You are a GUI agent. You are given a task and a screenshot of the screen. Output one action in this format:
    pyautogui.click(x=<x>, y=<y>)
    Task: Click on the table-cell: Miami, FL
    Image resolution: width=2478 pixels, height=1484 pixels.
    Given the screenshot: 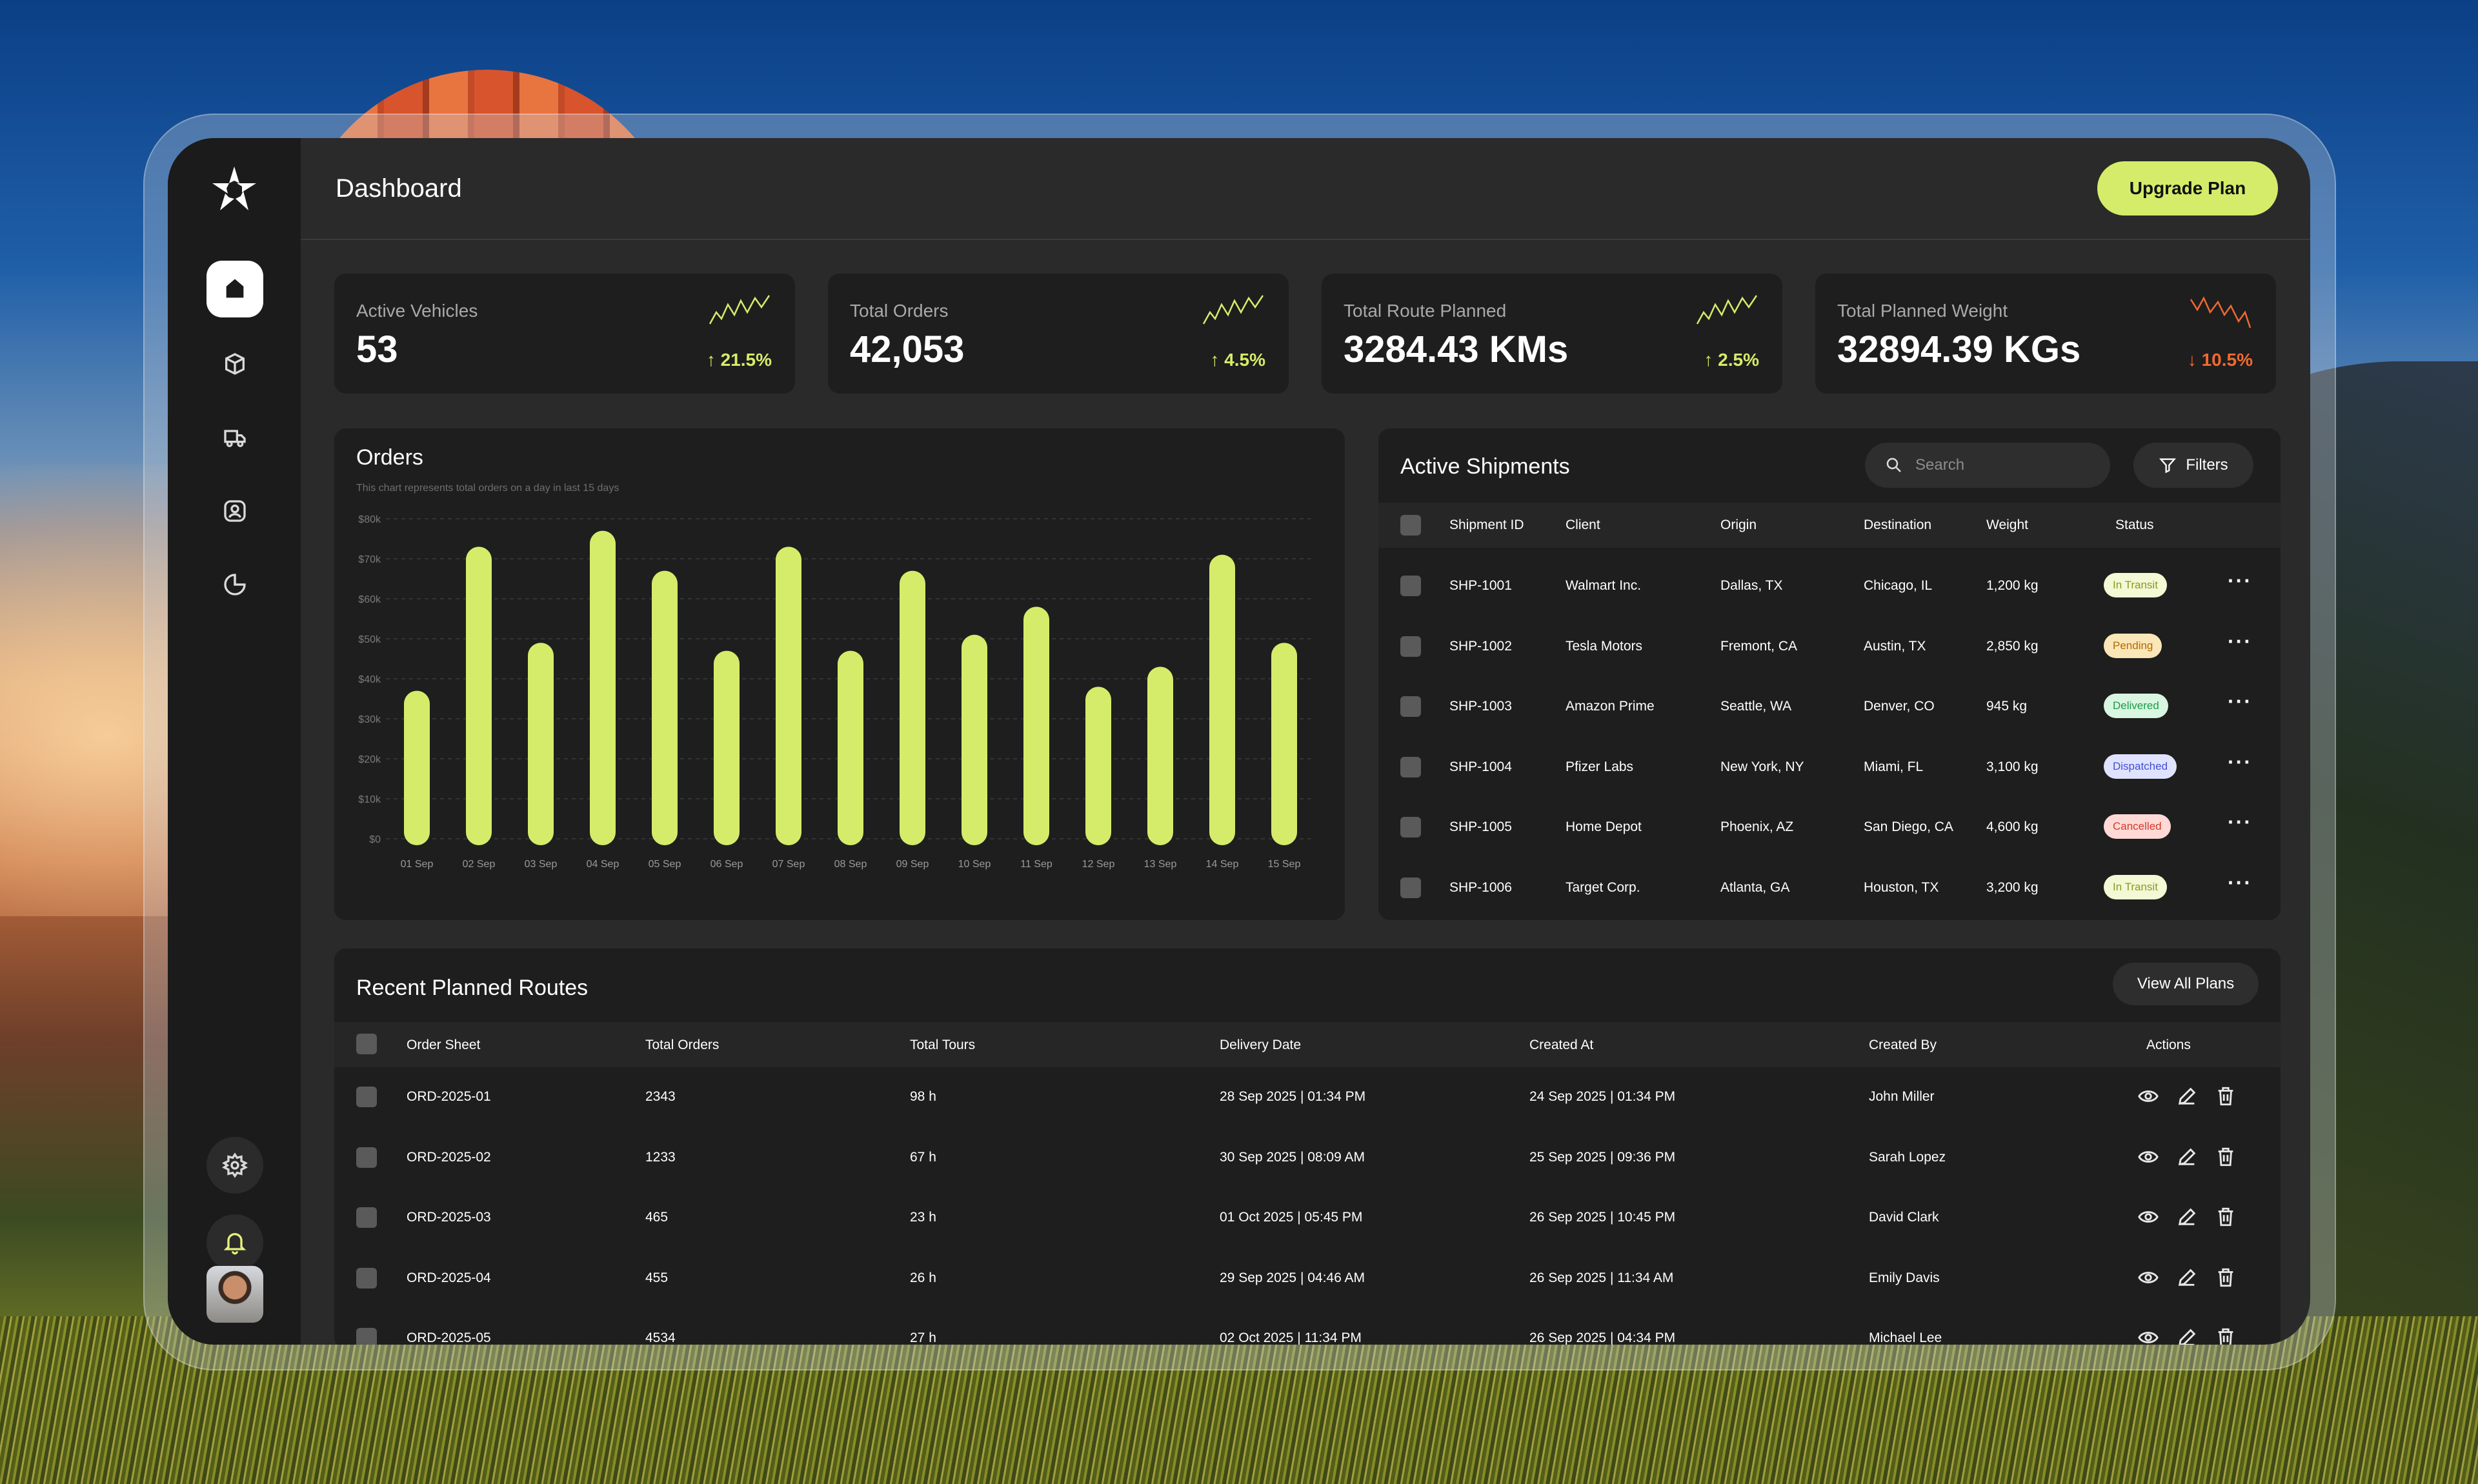 What is the action you would take?
    pyautogui.click(x=1894, y=767)
    